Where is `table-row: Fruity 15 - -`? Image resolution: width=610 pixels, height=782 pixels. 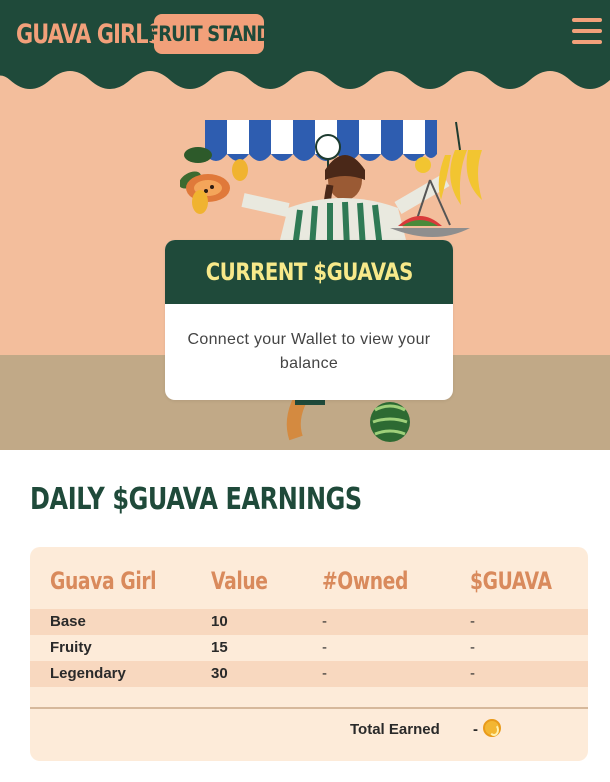 table-row: Fruity 15 - - is located at coordinates (309, 648).